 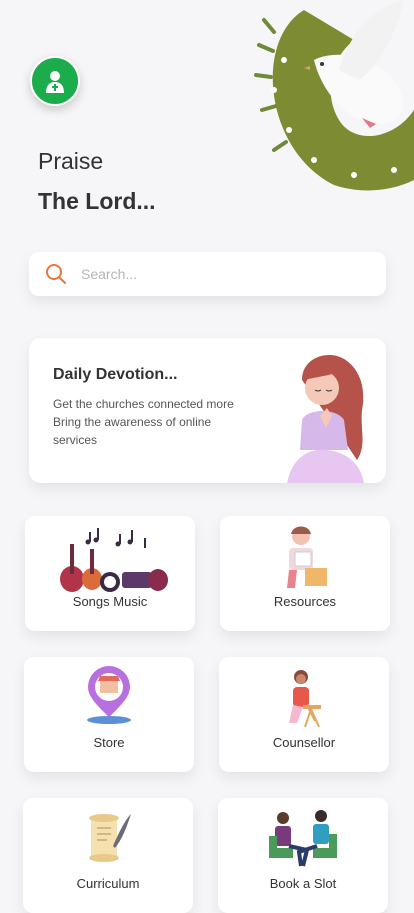 I want to click on menu-label: Songs Music, so click(x=110, y=601).